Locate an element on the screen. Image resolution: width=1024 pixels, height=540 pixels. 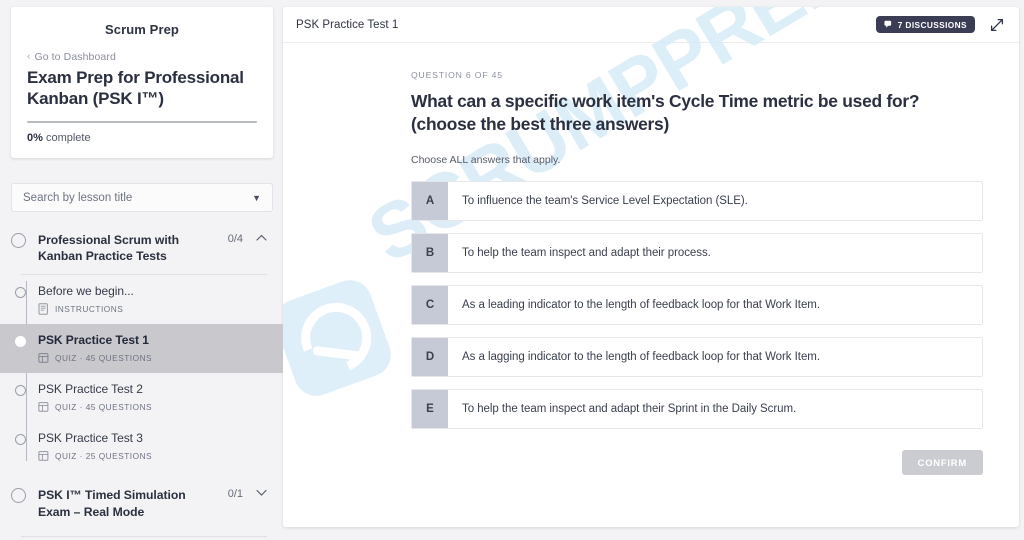
expand-icon is located at coordinates (997, 24).